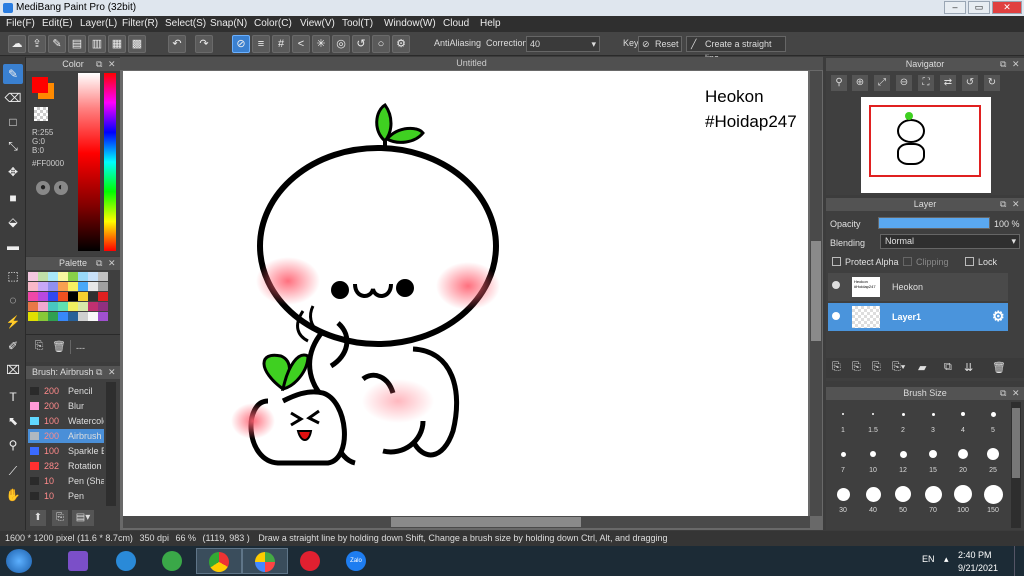 This screenshot has height=576, width=1024. I want to click on menu-color: Color(C), so click(273, 23).